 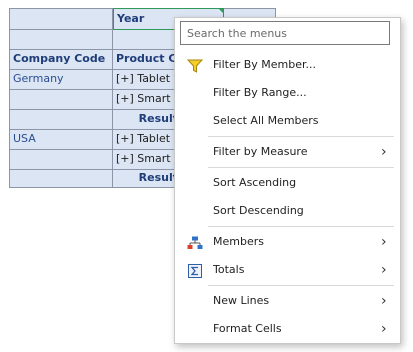 I want to click on menu-item-sort-ascending: Sort Ascending, so click(x=287, y=183).